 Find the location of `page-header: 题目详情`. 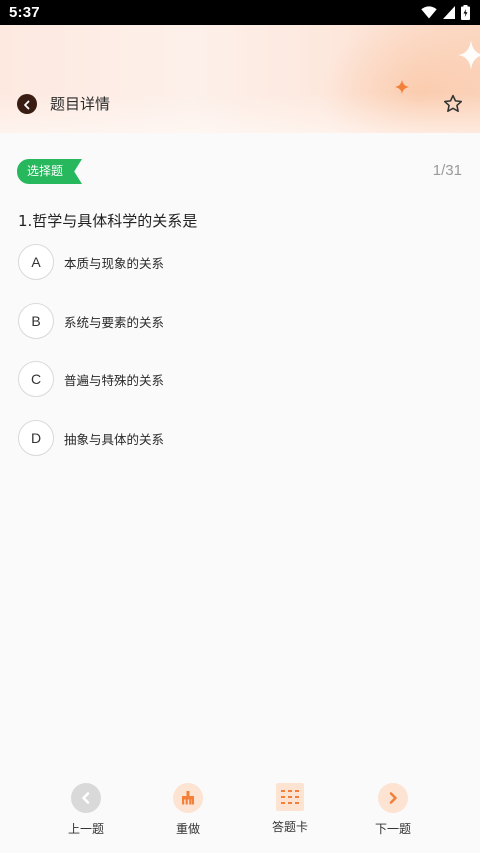

page-header: 题目详情 is located at coordinates (240, 79).